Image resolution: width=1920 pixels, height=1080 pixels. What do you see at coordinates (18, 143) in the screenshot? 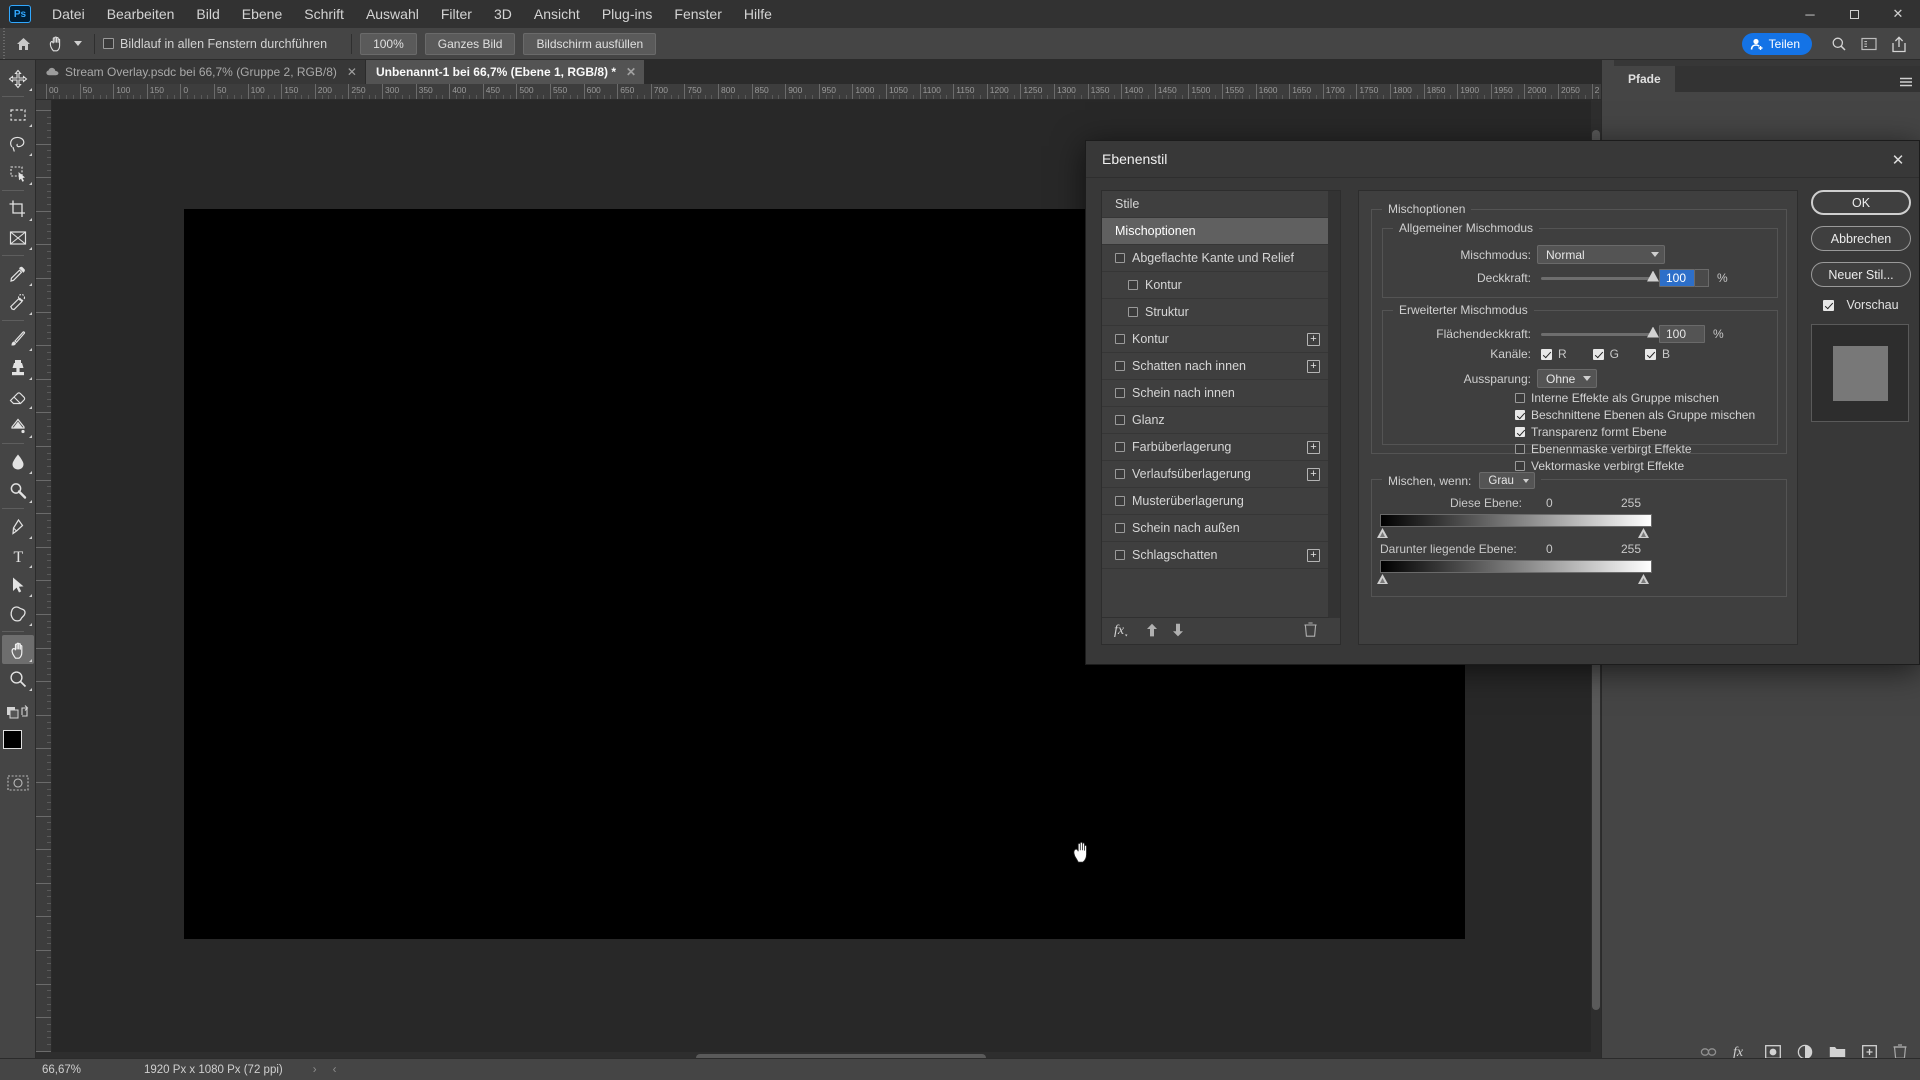
I see `lasso-tool-icon` at bounding box center [18, 143].